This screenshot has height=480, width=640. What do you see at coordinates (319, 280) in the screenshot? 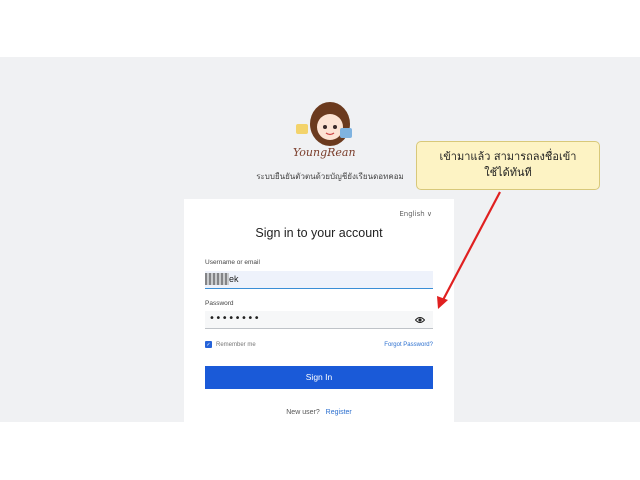
I see `username-field: ek` at bounding box center [319, 280].